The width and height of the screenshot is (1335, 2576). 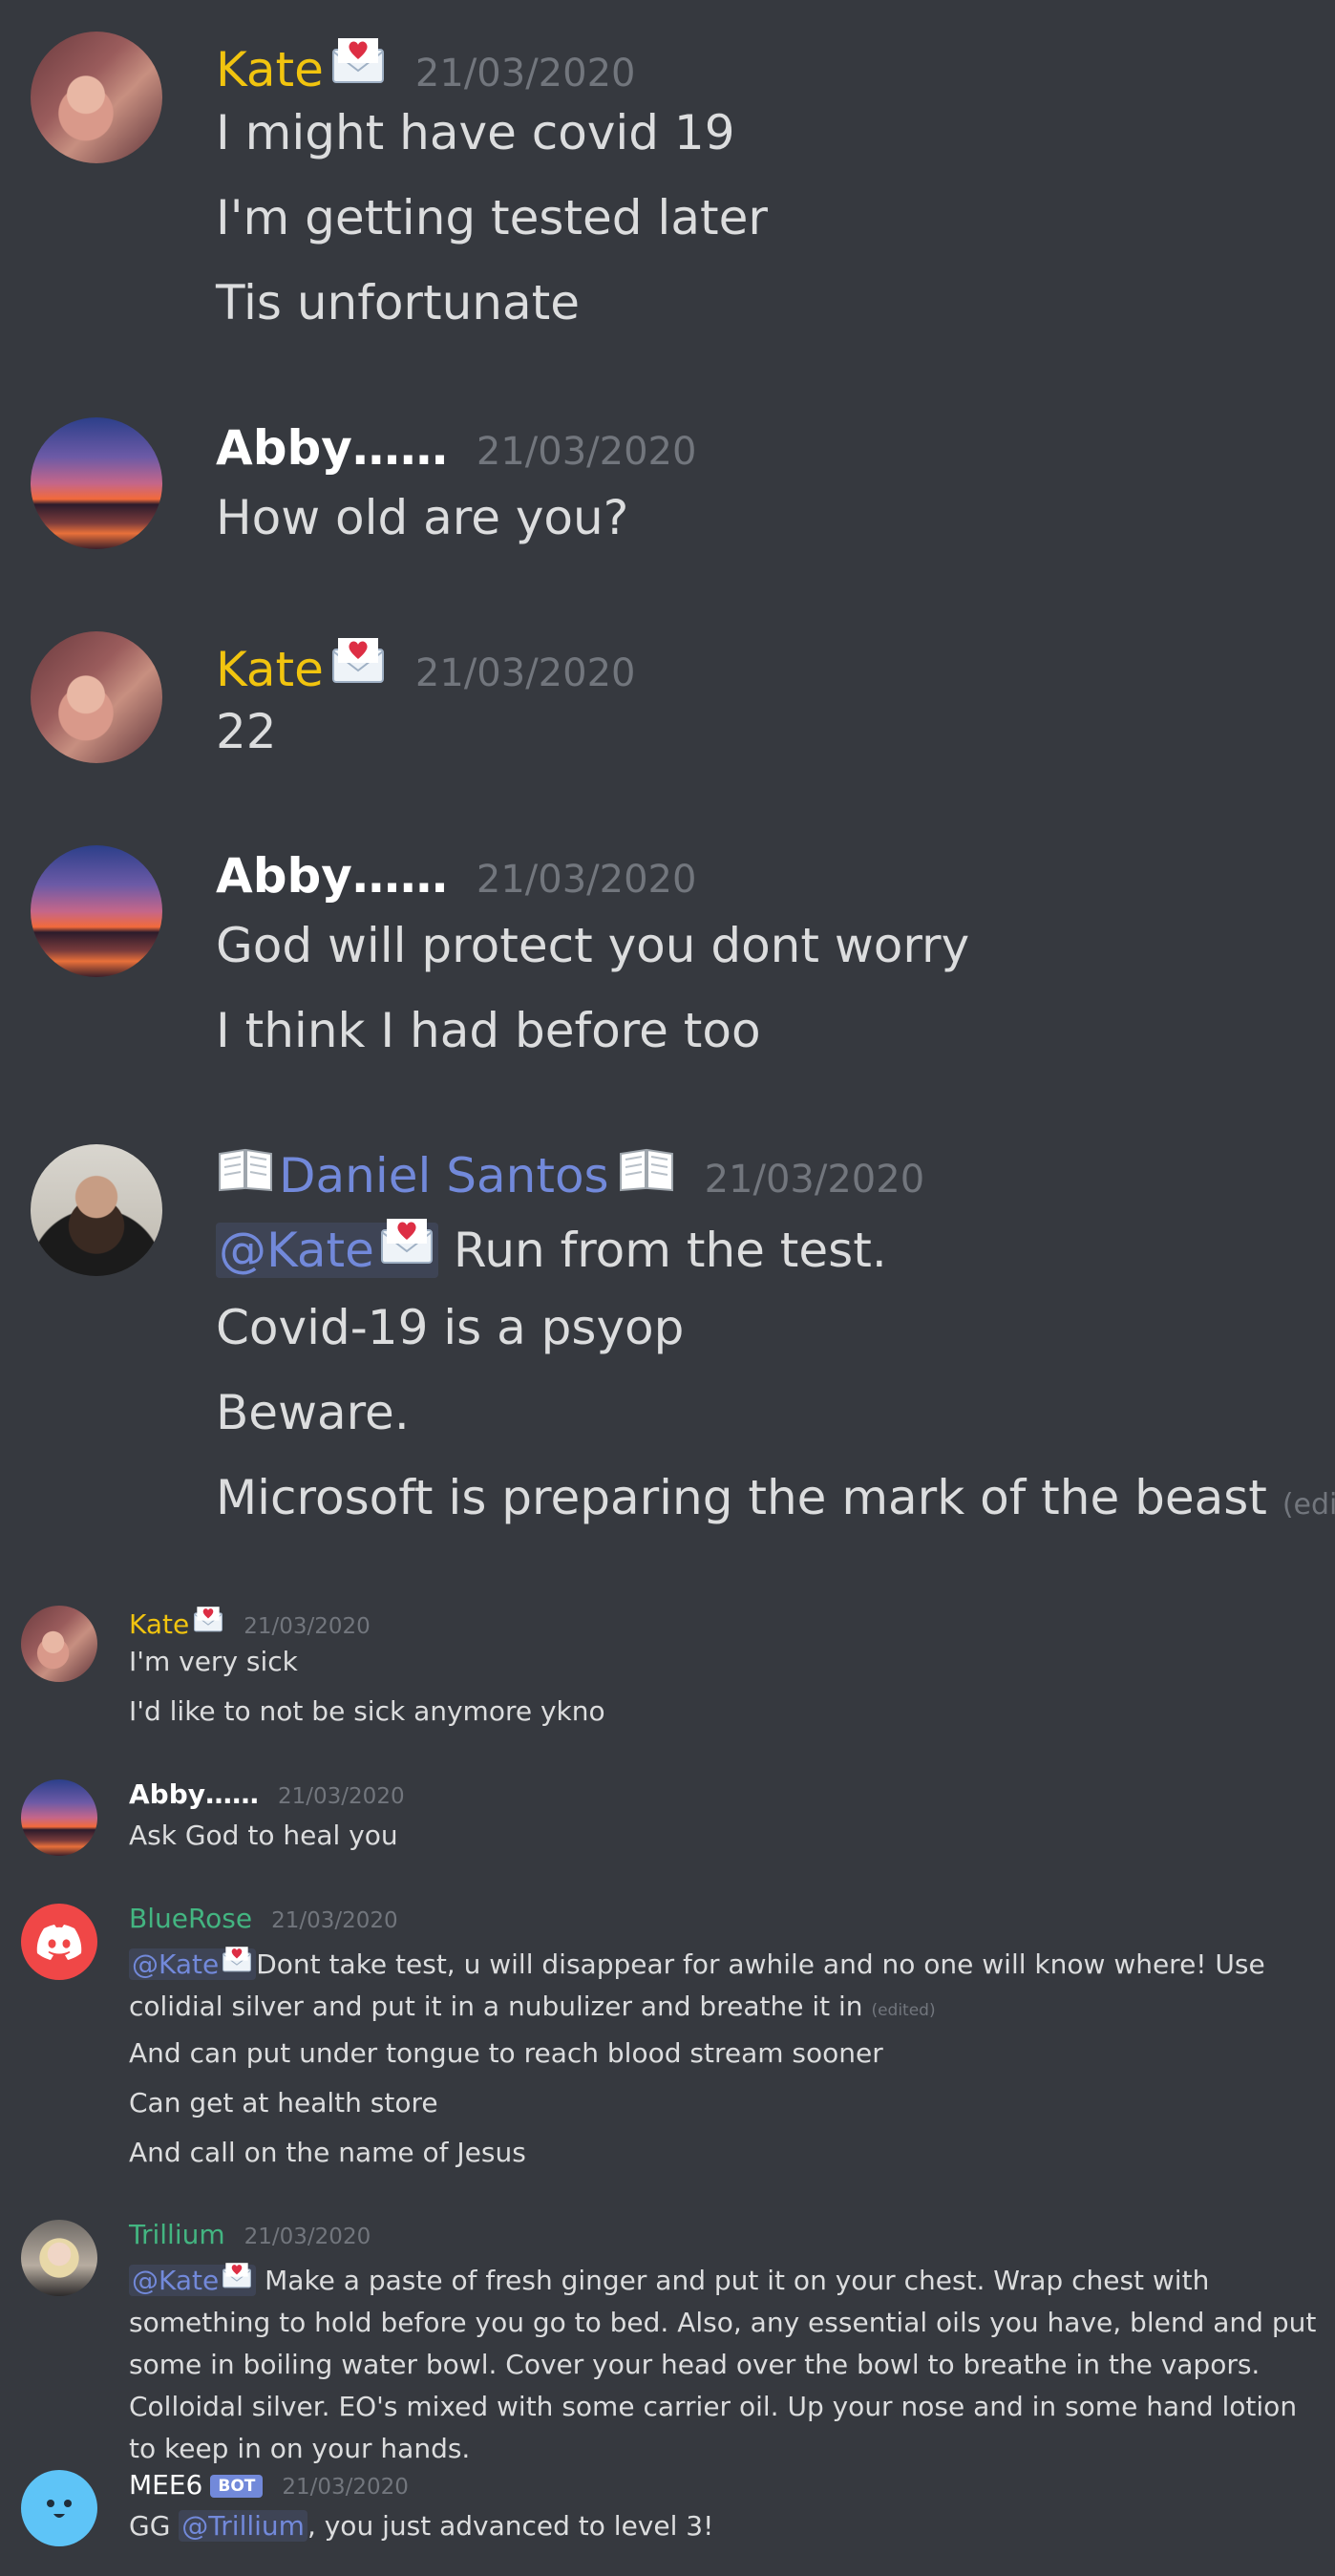 What do you see at coordinates (246, 731) in the screenshot?
I see `message-text: 22` at bounding box center [246, 731].